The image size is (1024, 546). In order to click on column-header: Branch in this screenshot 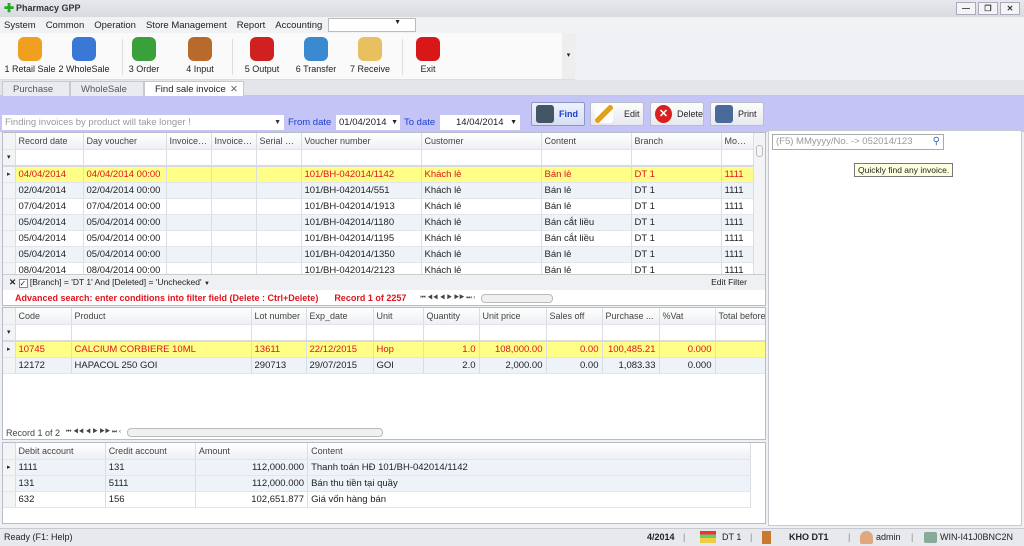, I will do `click(676, 141)`.